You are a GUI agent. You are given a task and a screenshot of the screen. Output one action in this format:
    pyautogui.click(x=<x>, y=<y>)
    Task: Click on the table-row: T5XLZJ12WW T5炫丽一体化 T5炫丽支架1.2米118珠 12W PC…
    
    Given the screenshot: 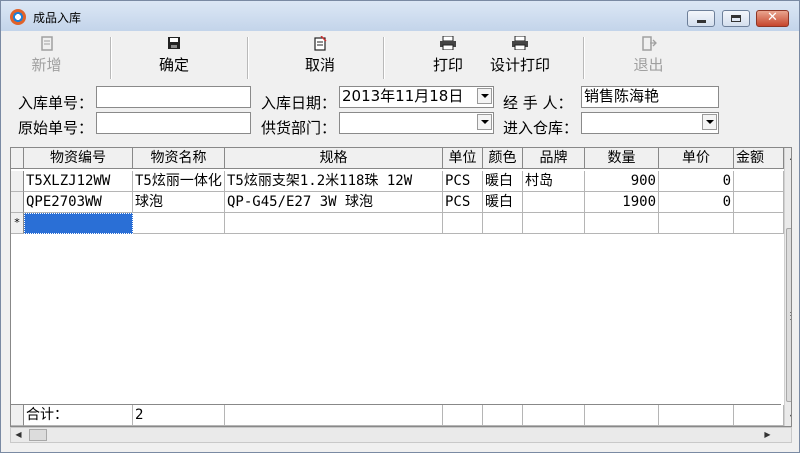 What is the action you would take?
    pyautogui.click(x=397, y=181)
    